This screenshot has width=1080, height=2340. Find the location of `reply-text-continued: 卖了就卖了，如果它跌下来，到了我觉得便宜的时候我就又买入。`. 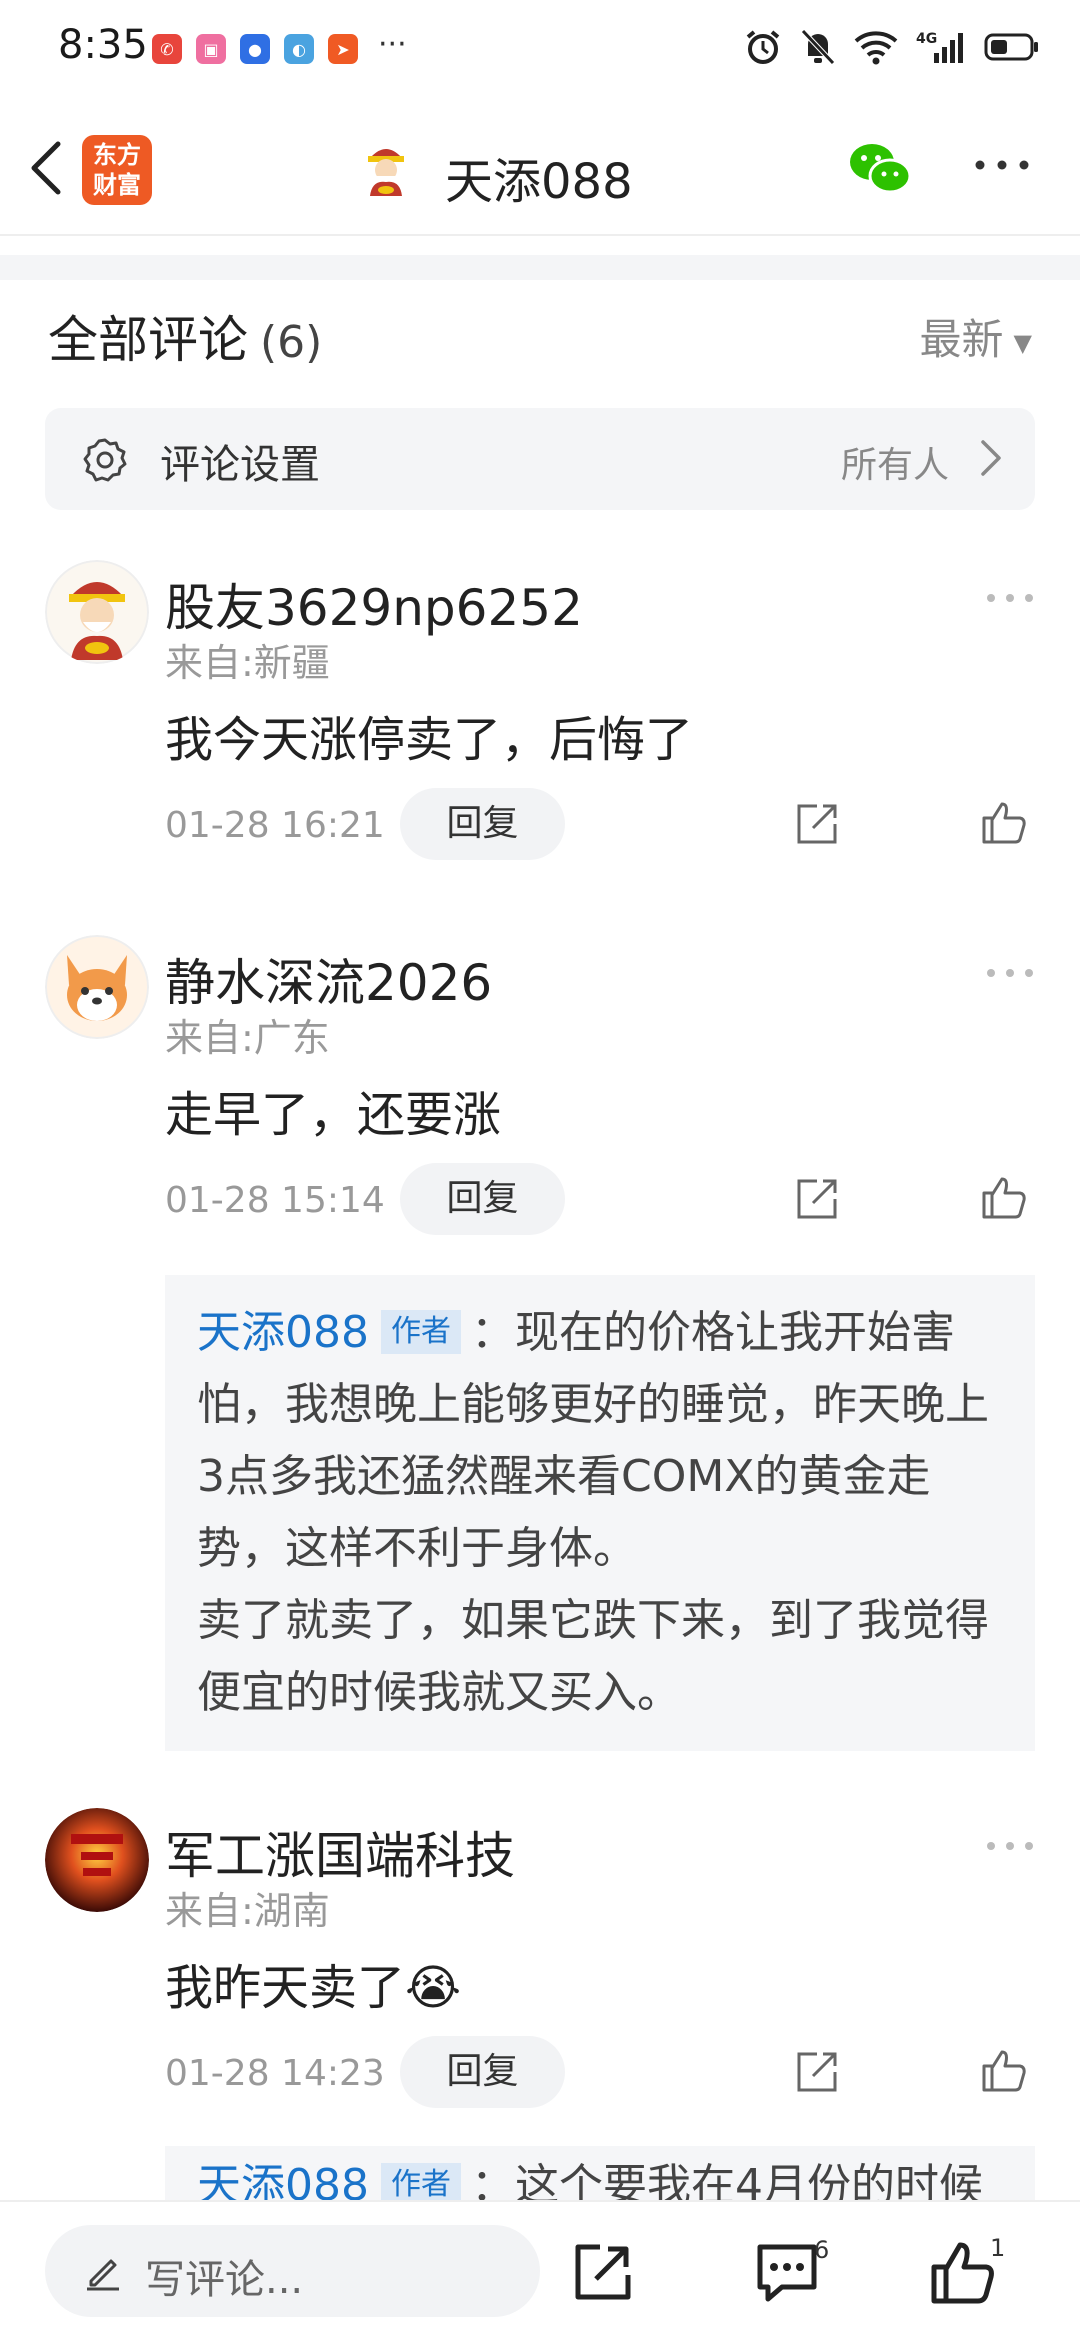

reply-text-continued: 卖了就卖了，如果它跌下来，到了我觉得便宜的时候我就又买入。 is located at coordinates (593, 1656).